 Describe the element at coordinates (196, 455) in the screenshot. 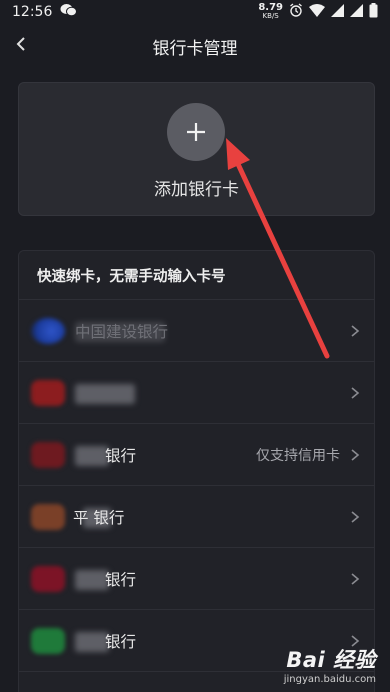

I see `bank-row: 银行 仅支持信用卡` at that location.